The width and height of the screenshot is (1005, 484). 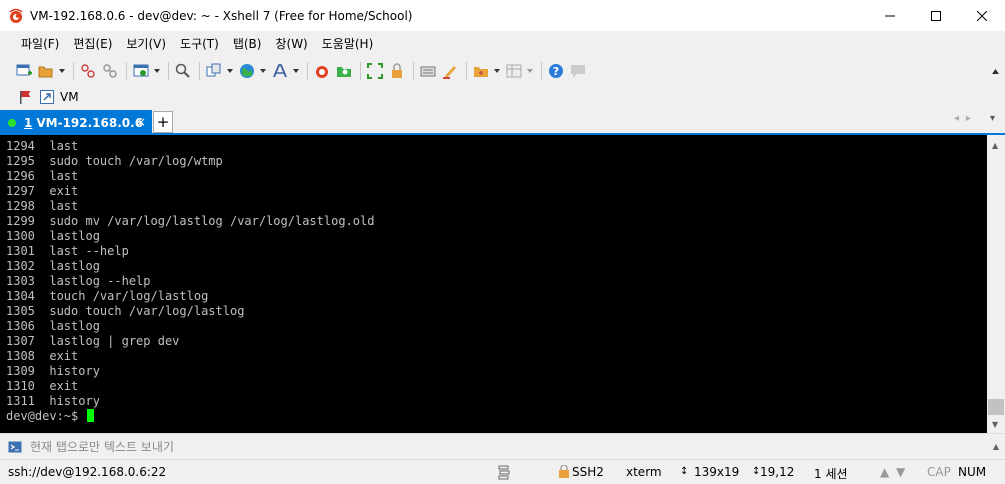 I want to click on pen-icon, so click(x=449, y=72).